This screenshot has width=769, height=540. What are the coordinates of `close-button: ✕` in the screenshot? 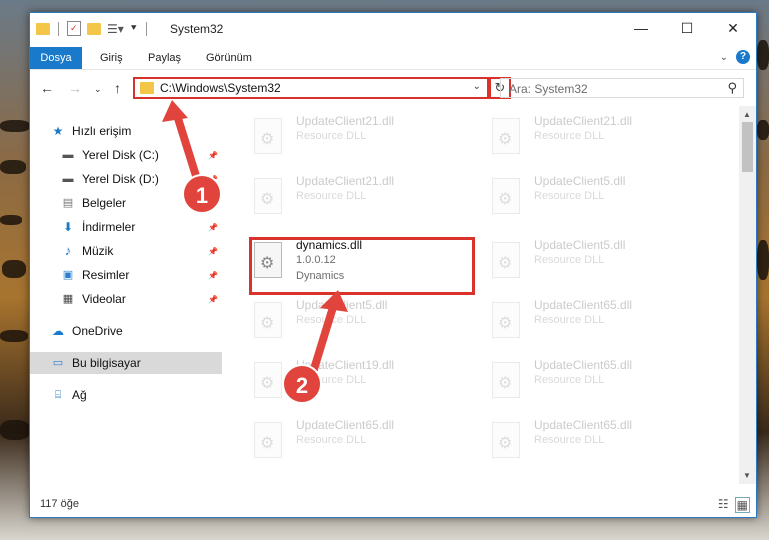 It's located at (733, 28).